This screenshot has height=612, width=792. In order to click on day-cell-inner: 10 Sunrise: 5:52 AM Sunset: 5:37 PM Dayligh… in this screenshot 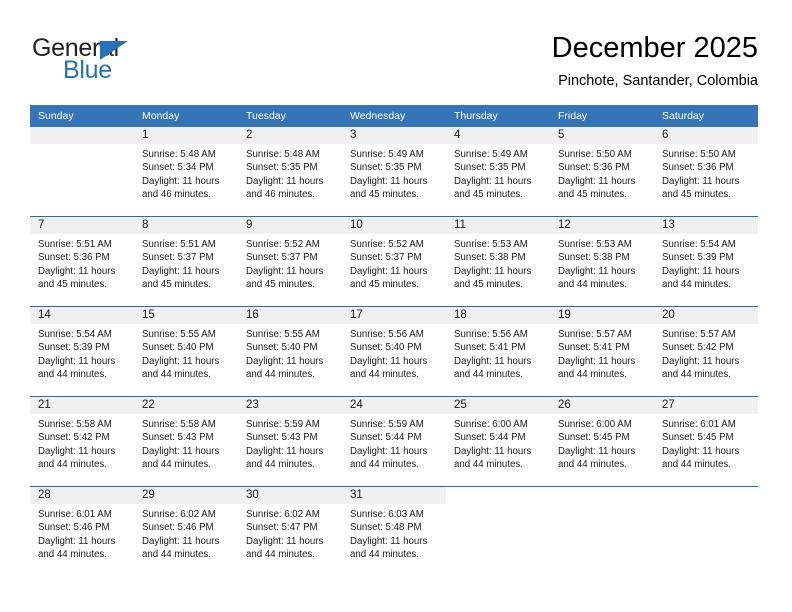, I will do `click(394, 261)`.